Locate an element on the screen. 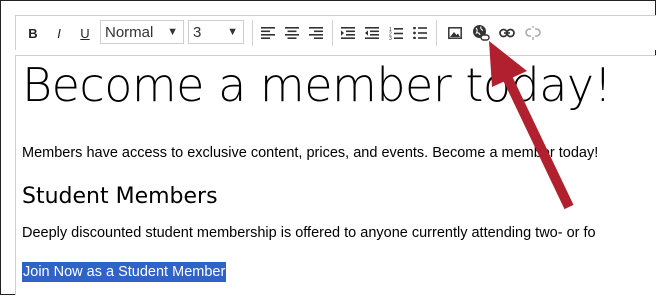  align-center-icon is located at coordinates (292, 33).